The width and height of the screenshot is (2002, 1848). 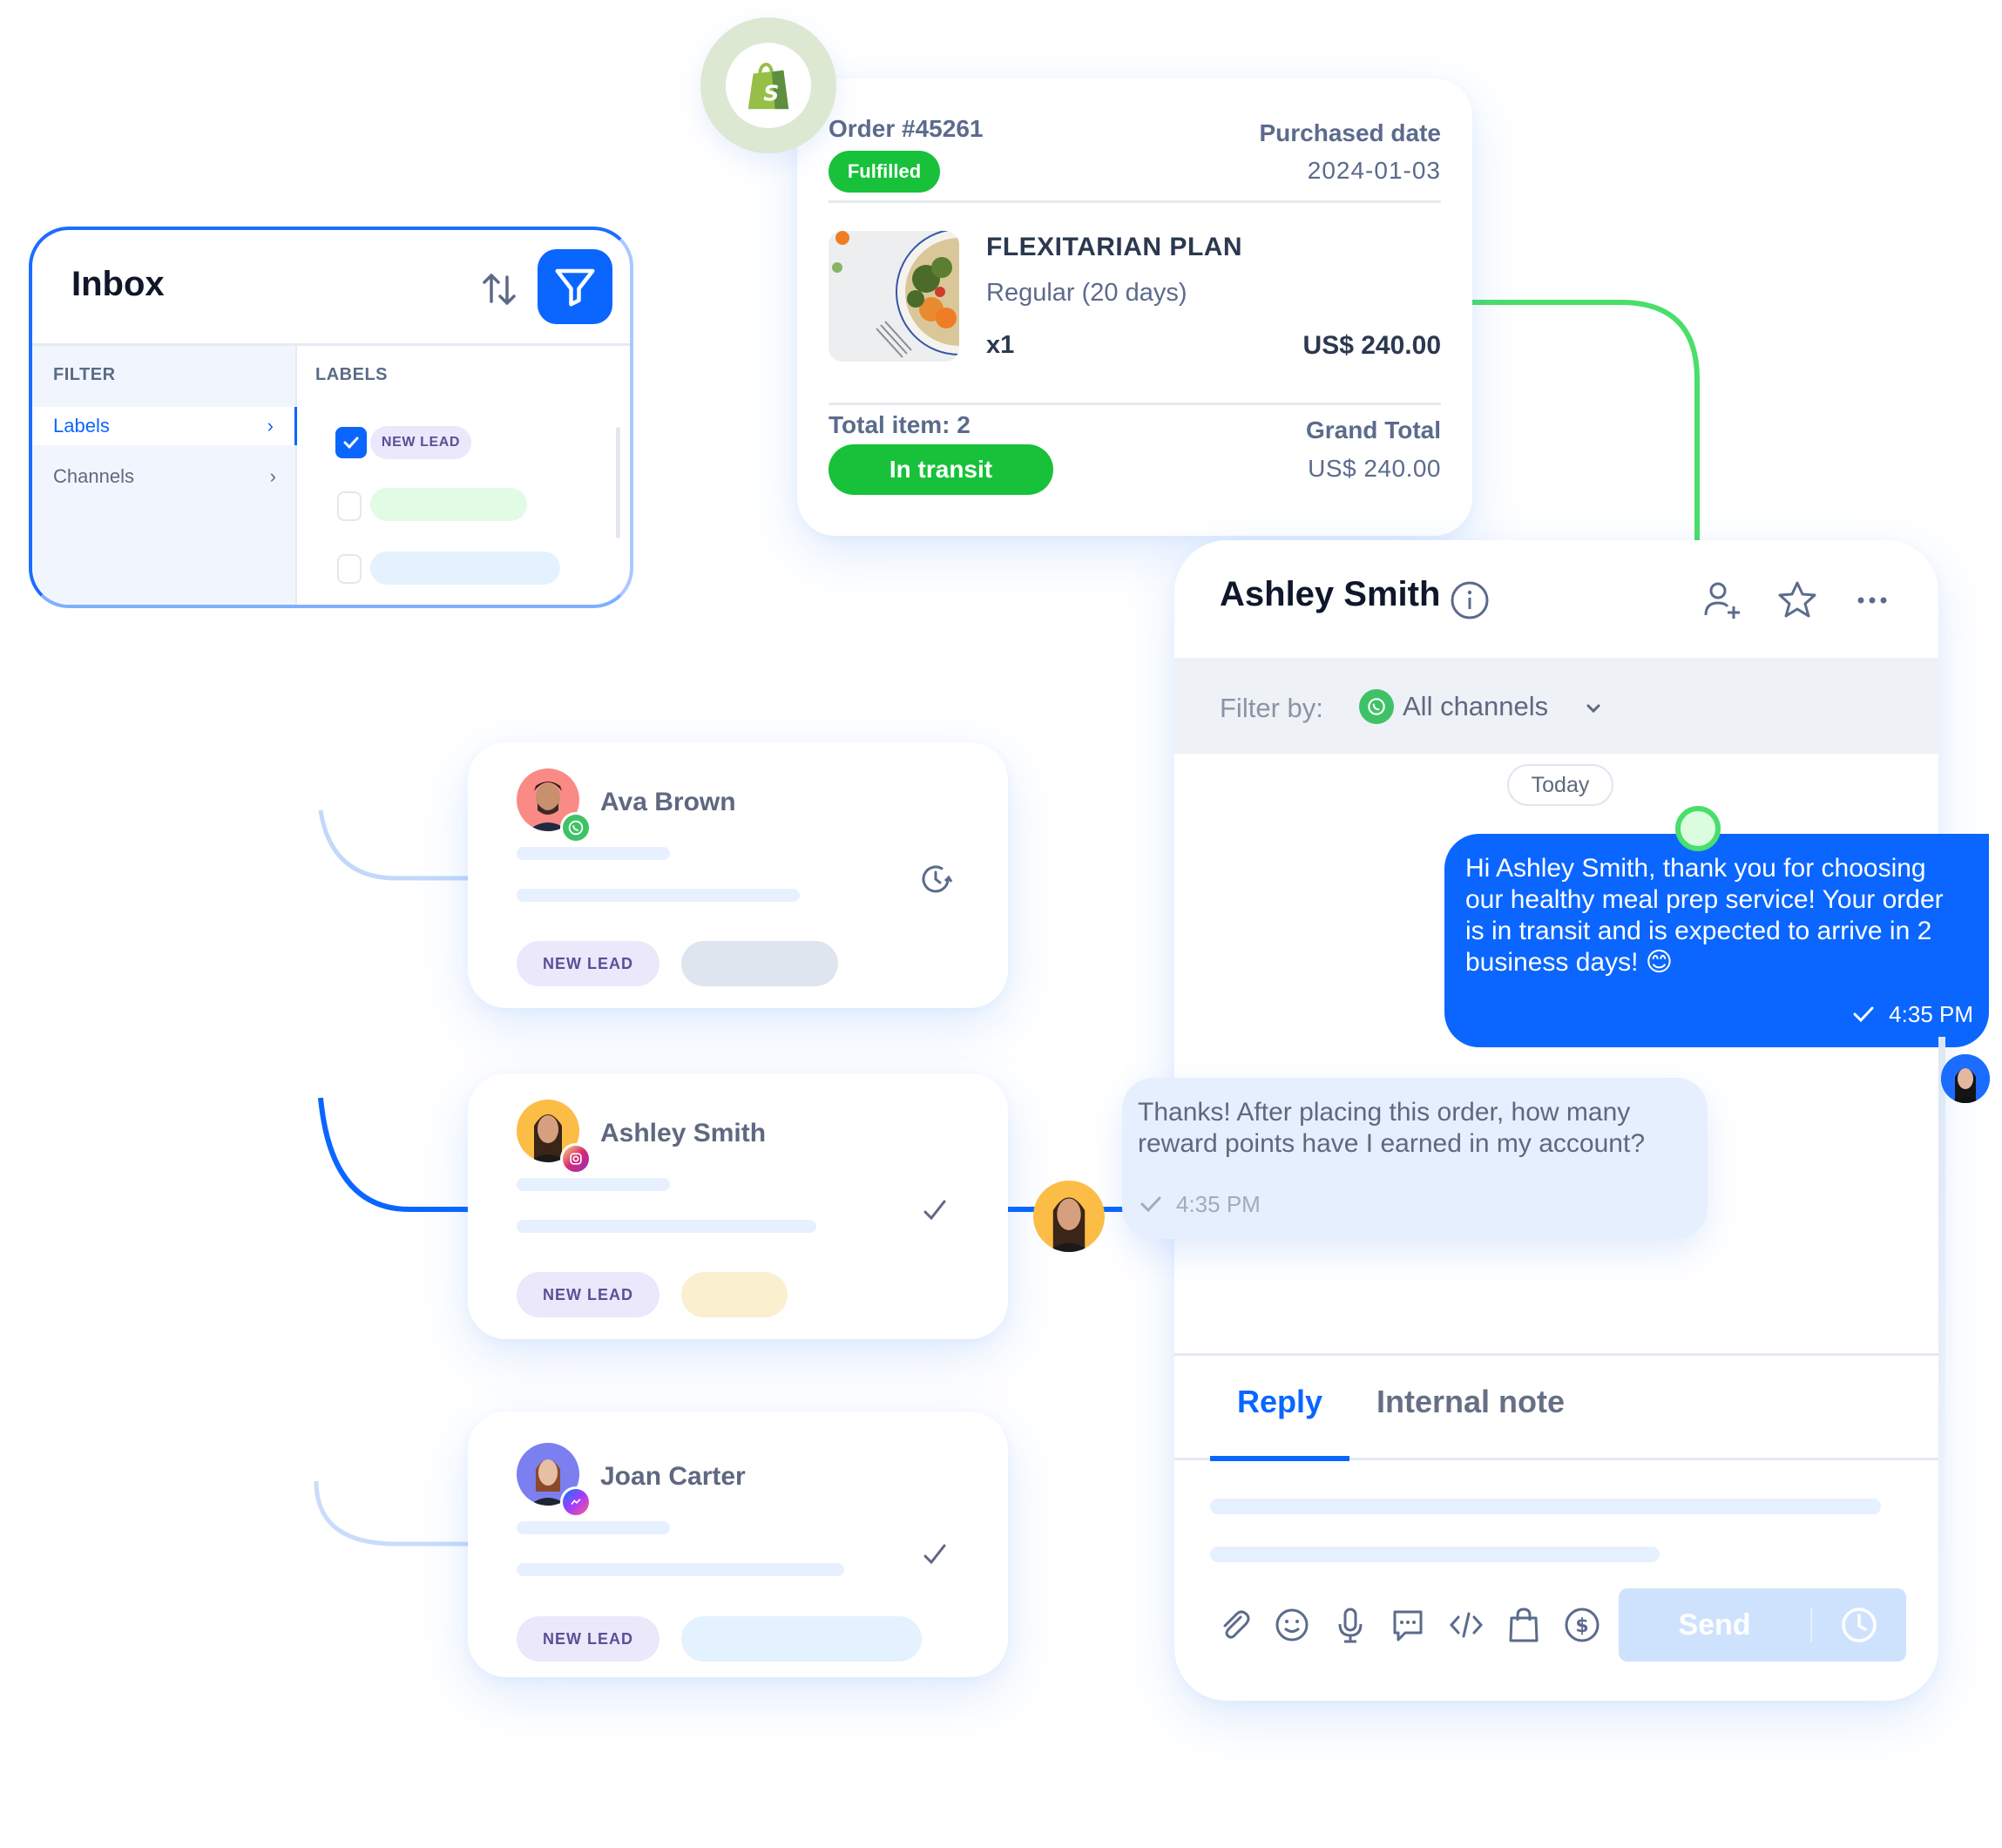 What do you see at coordinates (164, 426) in the screenshot?
I see `filter-item-labels: Labels ›` at bounding box center [164, 426].